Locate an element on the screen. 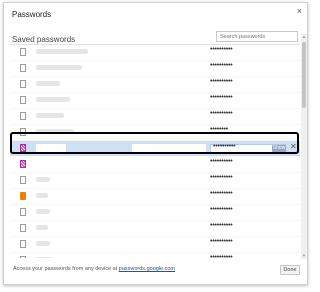  footer-label: Access your passwords from any device at is located at coordinates (66, 269).